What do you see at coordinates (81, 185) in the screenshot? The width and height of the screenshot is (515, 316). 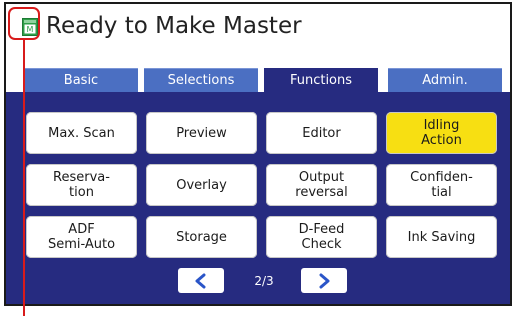 I see `reservation-button: Reserva- tion` at bounding box center [81, 185].